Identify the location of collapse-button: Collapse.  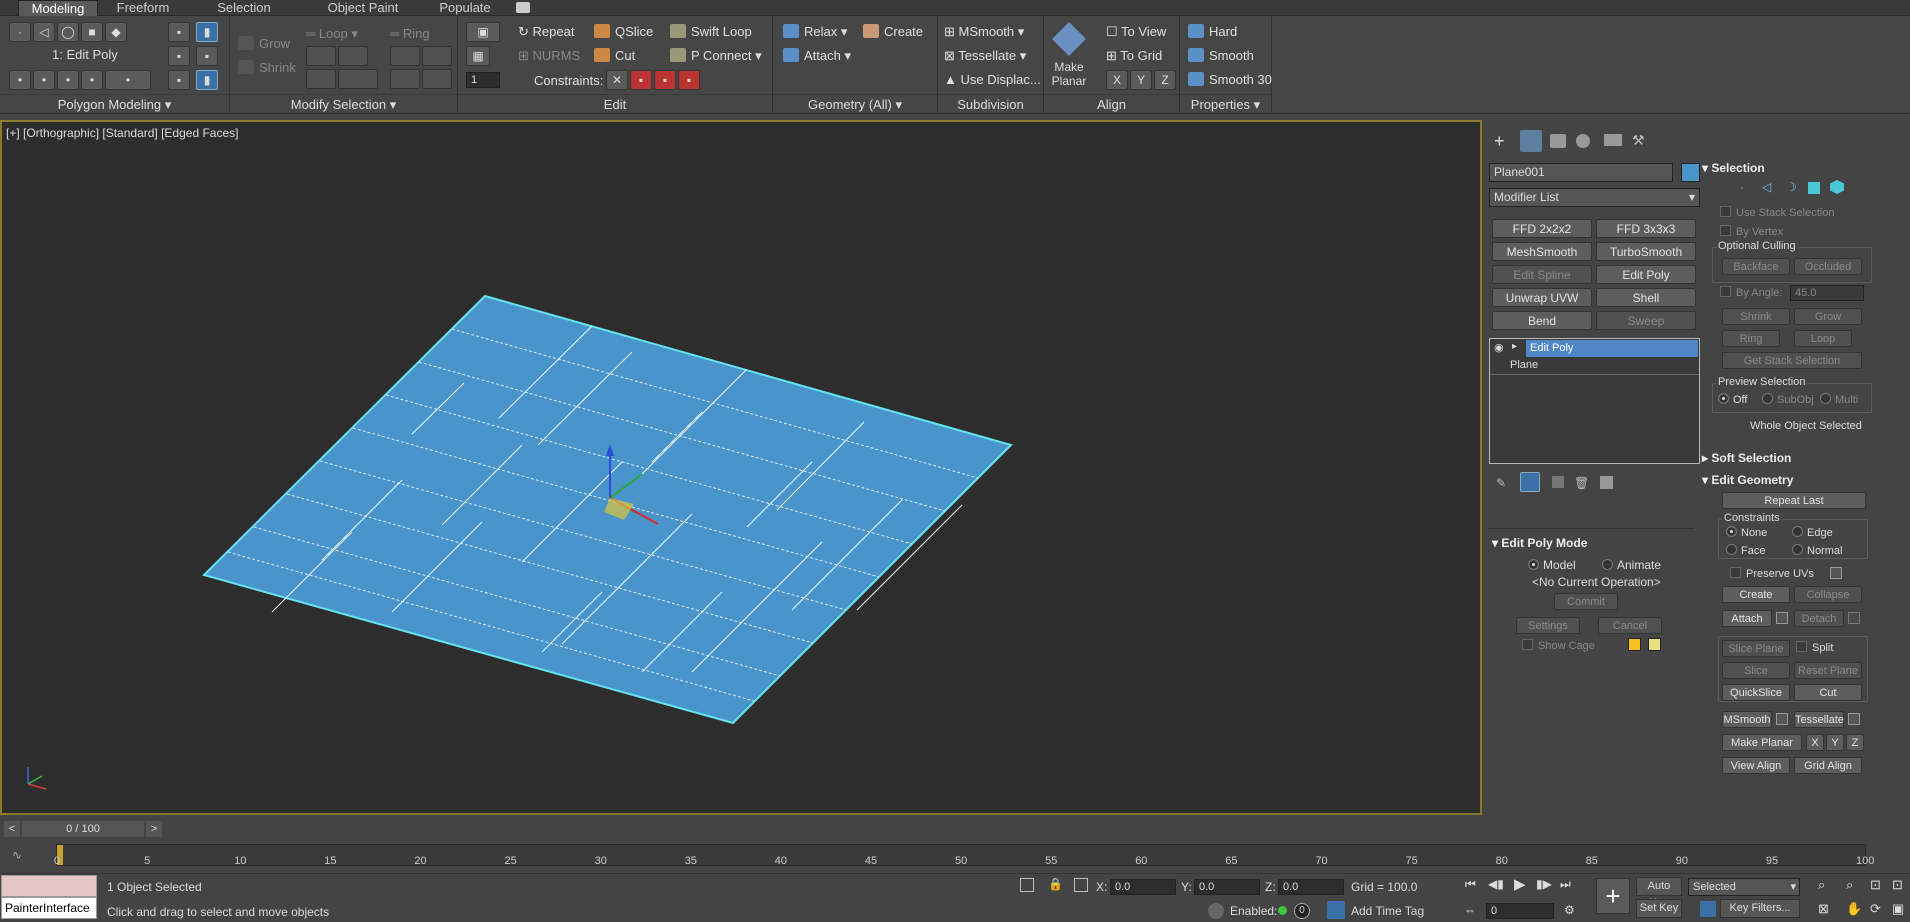
(1828, 594).